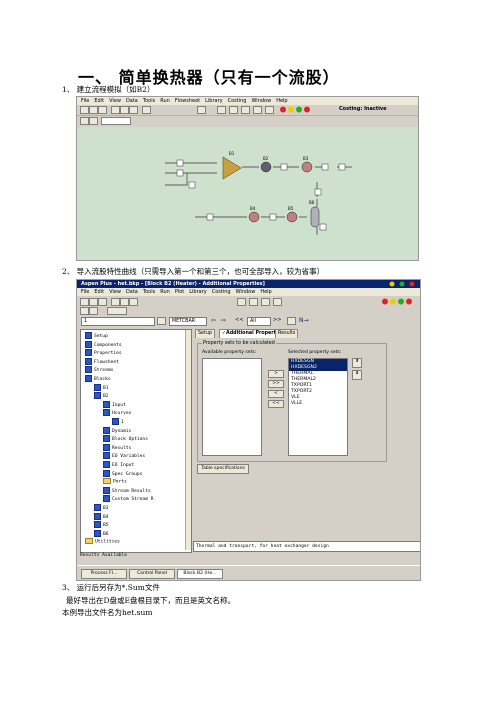 Image resolution: width=496 pixels, height=702 pixels. Describe the element at coordinates (101, 533) in the screenshot. I see `tree-item: B6` at that location.